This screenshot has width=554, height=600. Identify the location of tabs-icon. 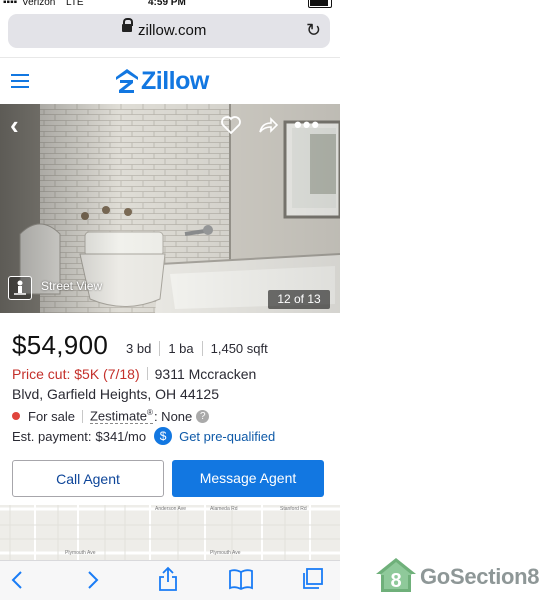
(313, 581).